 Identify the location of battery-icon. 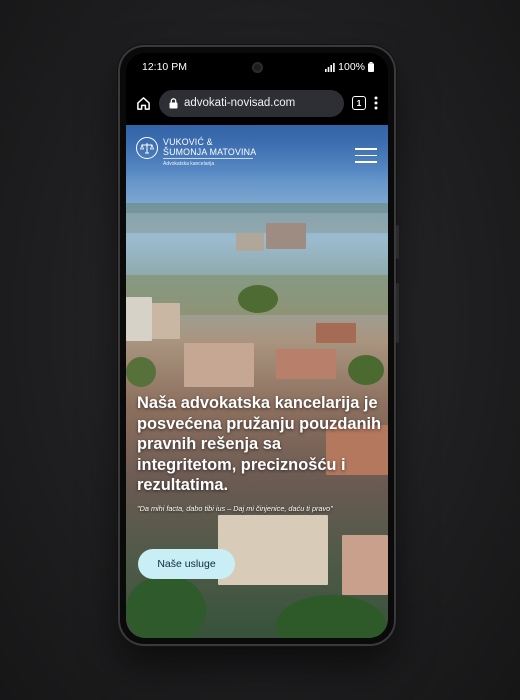
(371, 67).